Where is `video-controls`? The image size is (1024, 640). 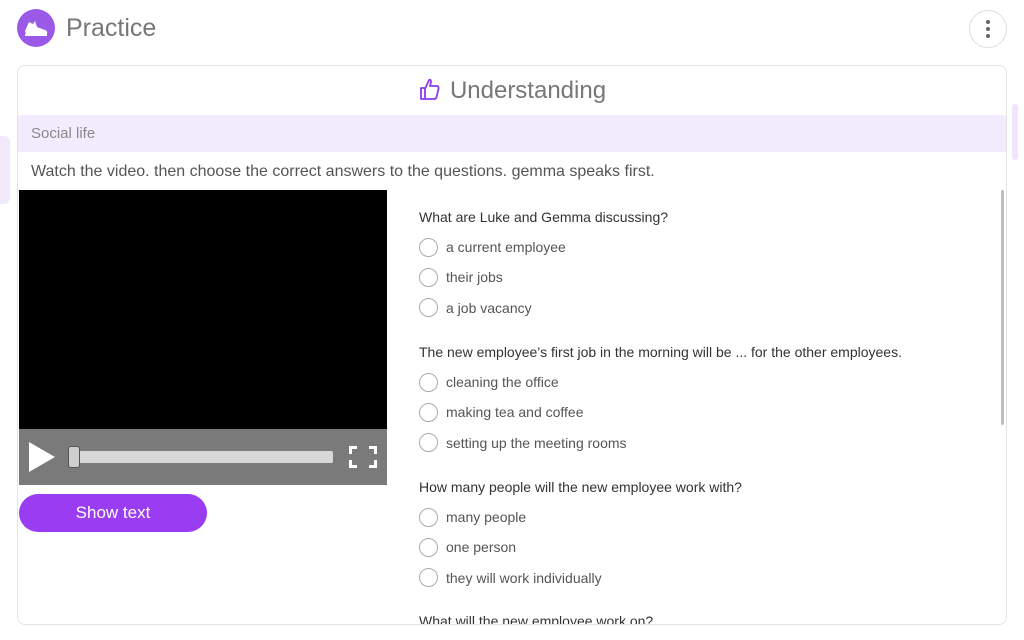 video-controls is located at coordinates (203, 457).